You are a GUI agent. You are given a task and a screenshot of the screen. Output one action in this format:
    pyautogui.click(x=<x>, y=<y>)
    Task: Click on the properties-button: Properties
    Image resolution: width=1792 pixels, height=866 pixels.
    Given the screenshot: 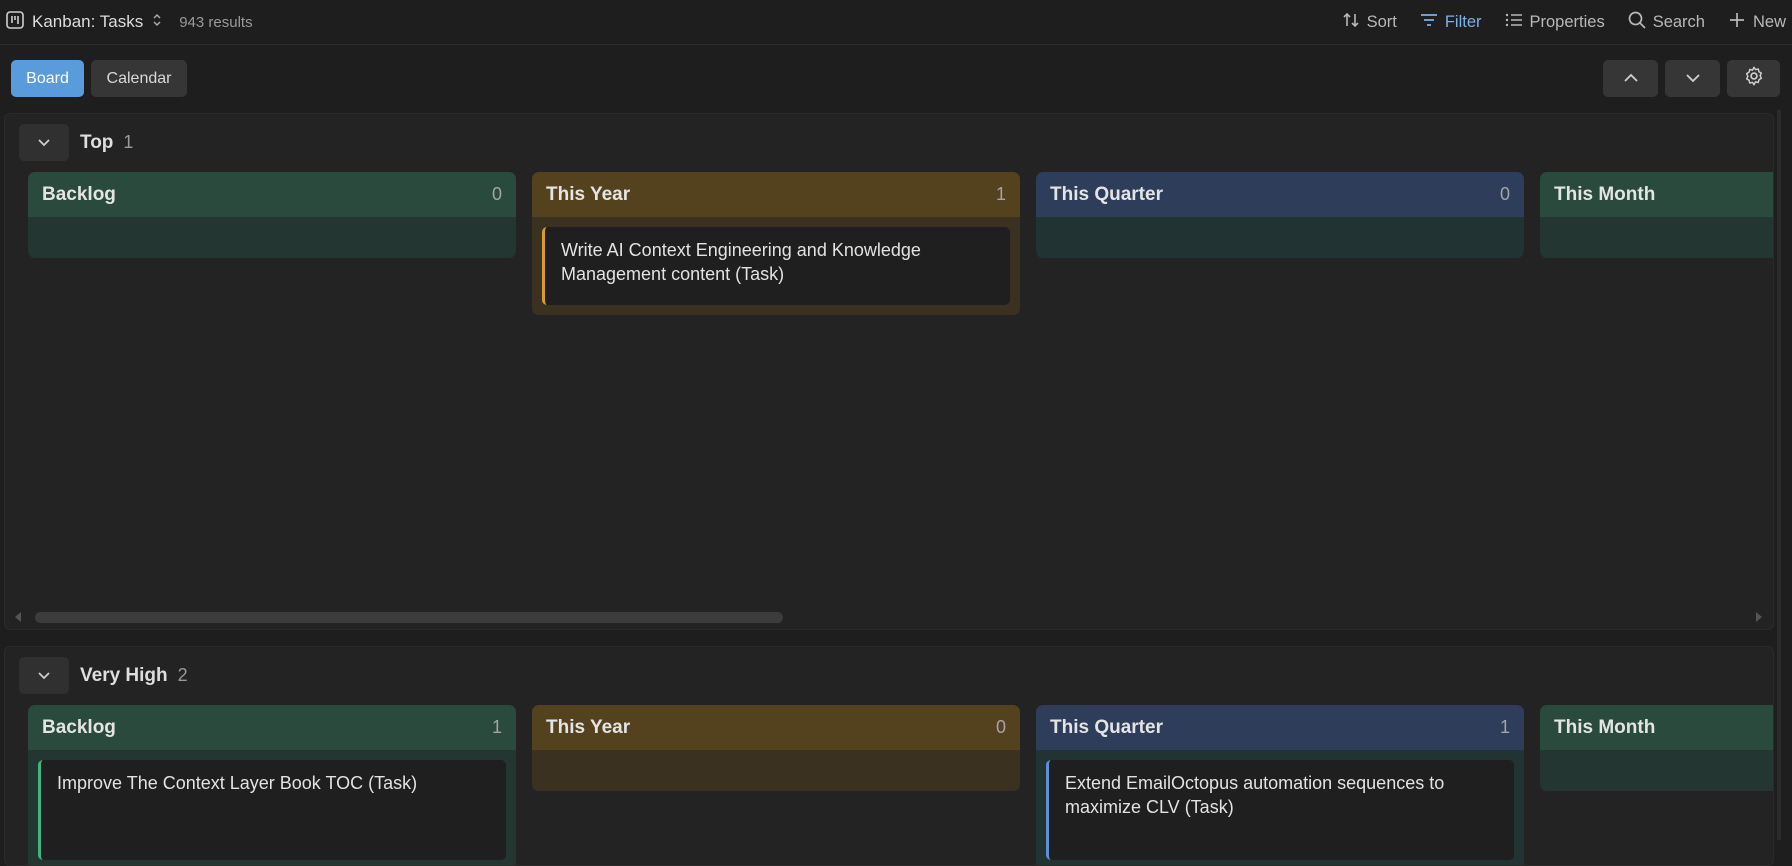 What is the action you would take?
    pyautogui.click(x=1554, y=22)
    